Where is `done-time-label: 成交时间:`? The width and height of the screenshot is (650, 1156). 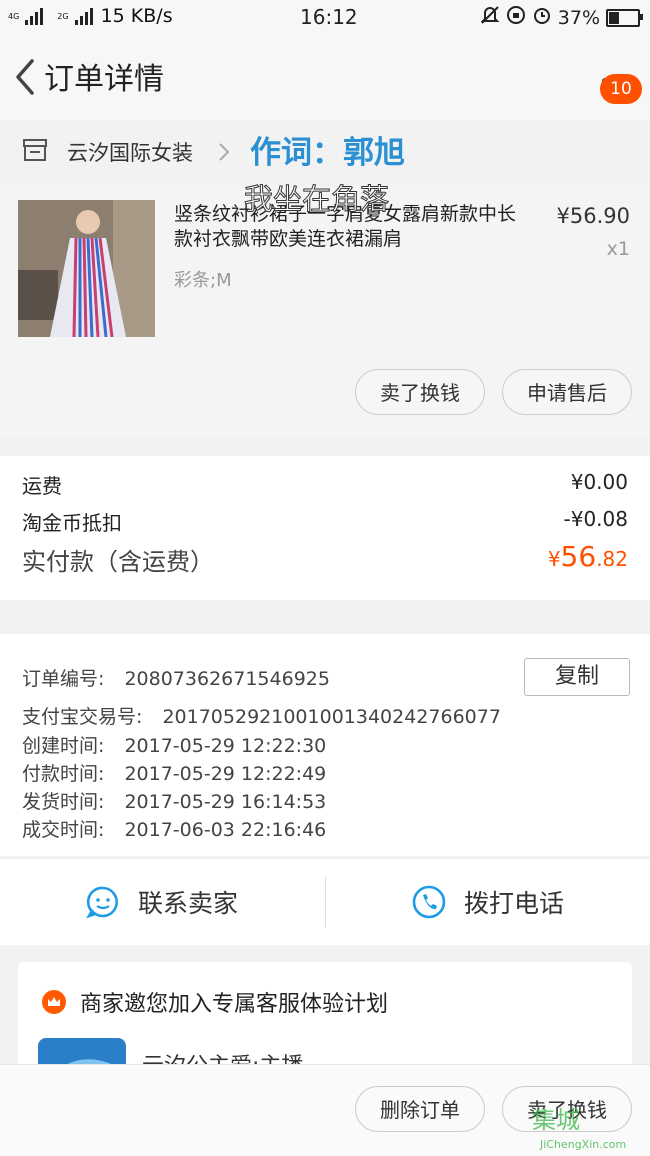
done-time-label: 成交时间: is located at coordinates (63, 830).